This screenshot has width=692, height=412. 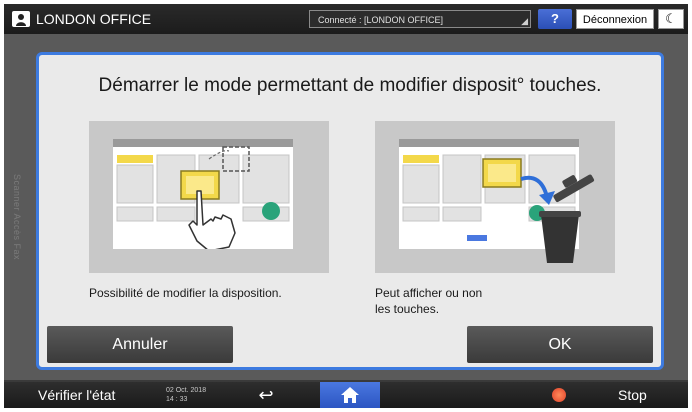 I want to click on help-button: ?, so click(x=555, y=19).